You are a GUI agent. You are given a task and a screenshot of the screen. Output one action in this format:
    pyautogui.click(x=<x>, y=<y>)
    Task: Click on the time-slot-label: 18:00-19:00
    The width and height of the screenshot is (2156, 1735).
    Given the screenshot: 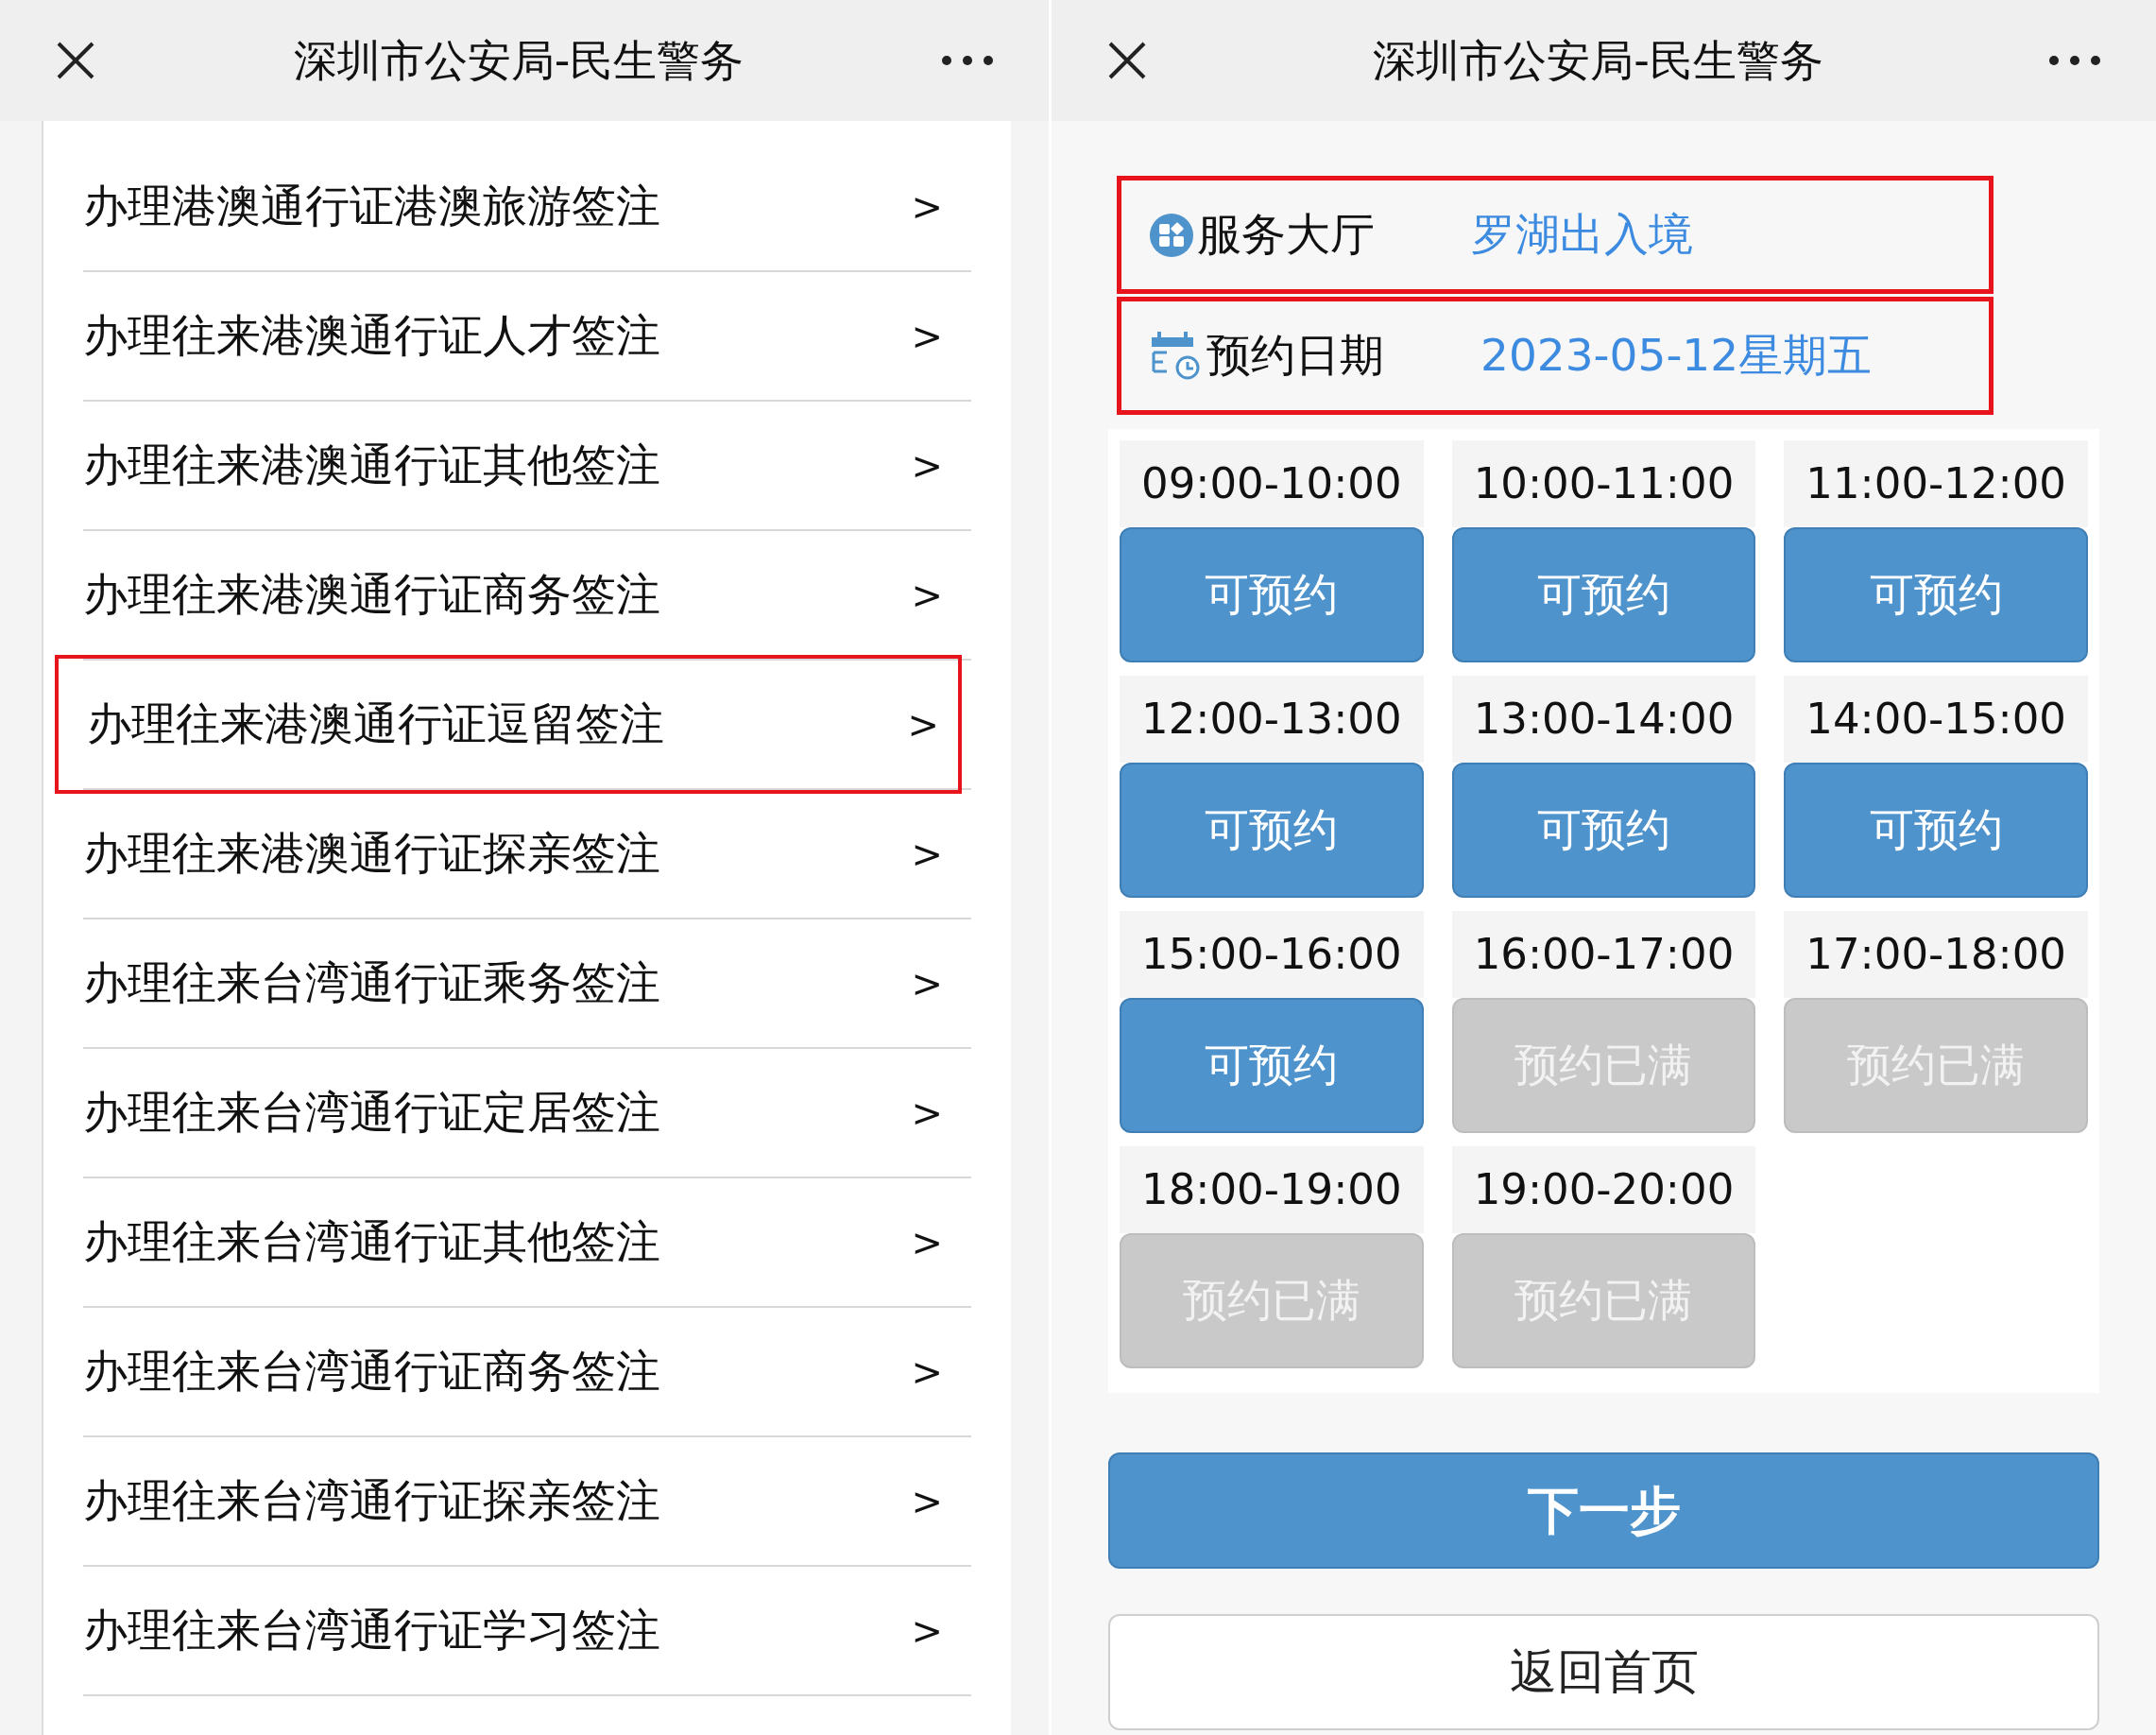 What is the action you would take?
    pyautogui.click(x=1272, y=1189)
    